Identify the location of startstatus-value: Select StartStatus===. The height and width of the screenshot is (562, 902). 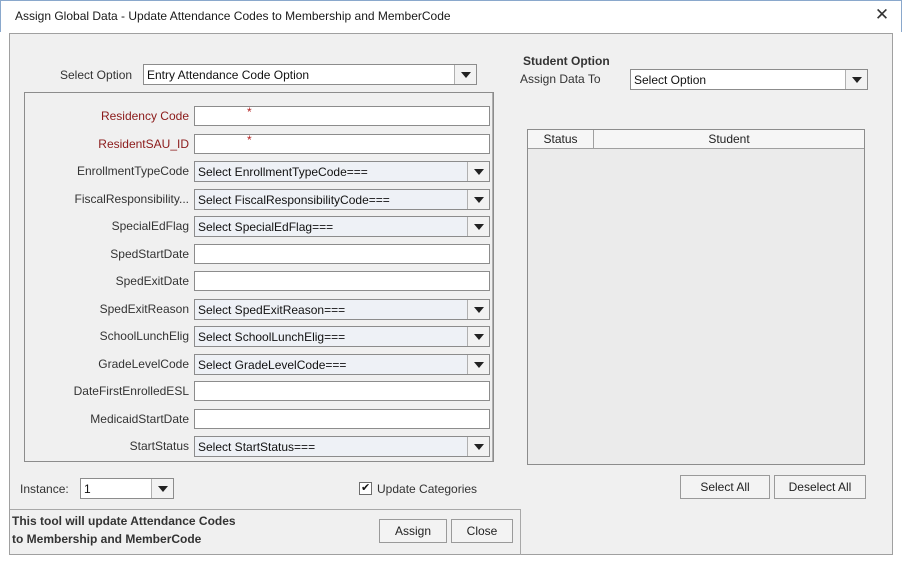
(257, 447).